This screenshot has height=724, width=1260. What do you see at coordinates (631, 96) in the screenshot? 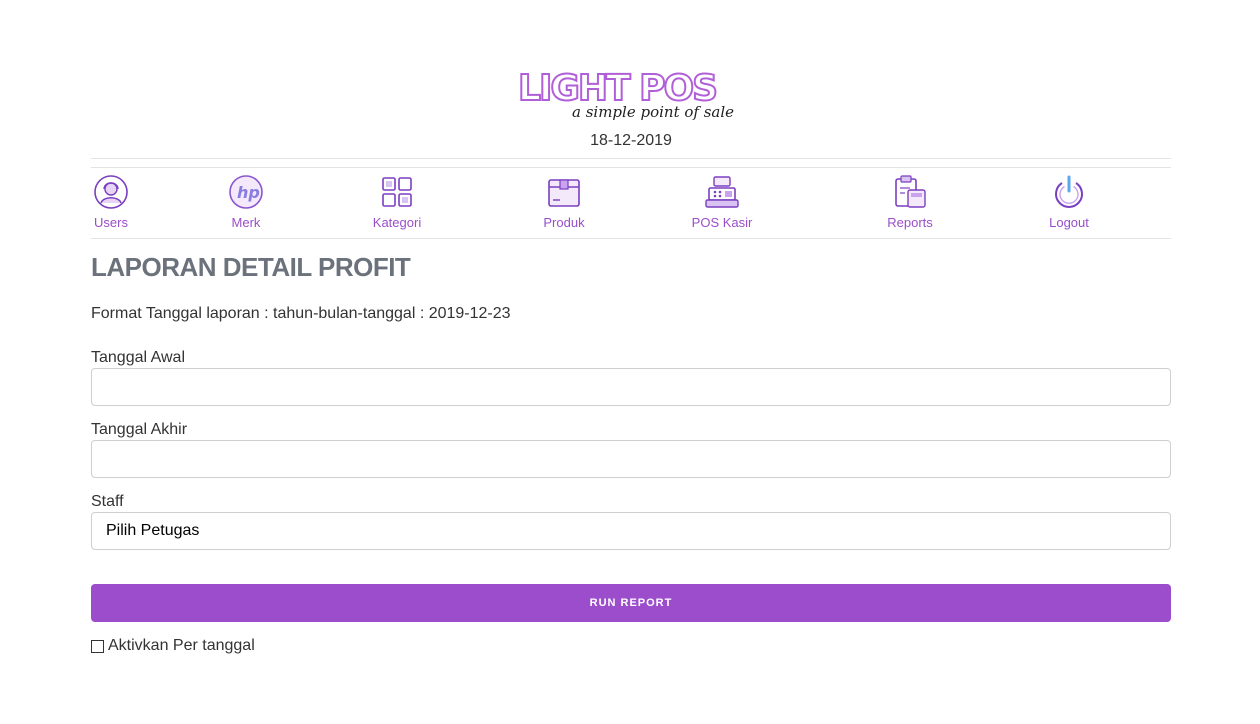
I see `app-logo: LIGHT POS a simple point of sale` at bounding box center [631, 96].